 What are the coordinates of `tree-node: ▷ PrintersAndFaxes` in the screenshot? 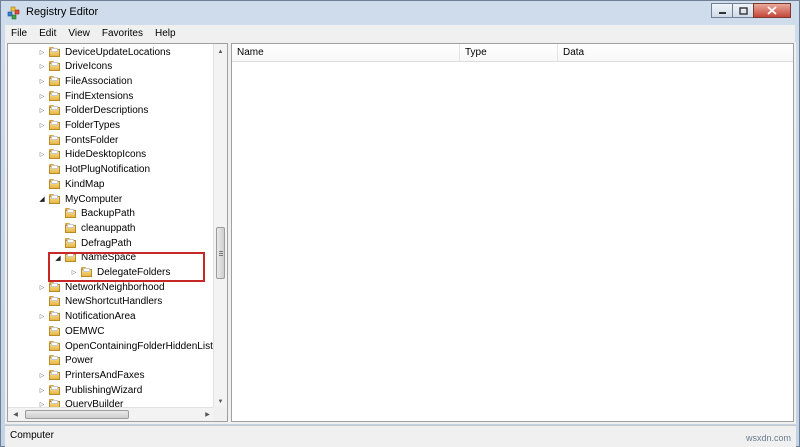 It's located at (91, 375).